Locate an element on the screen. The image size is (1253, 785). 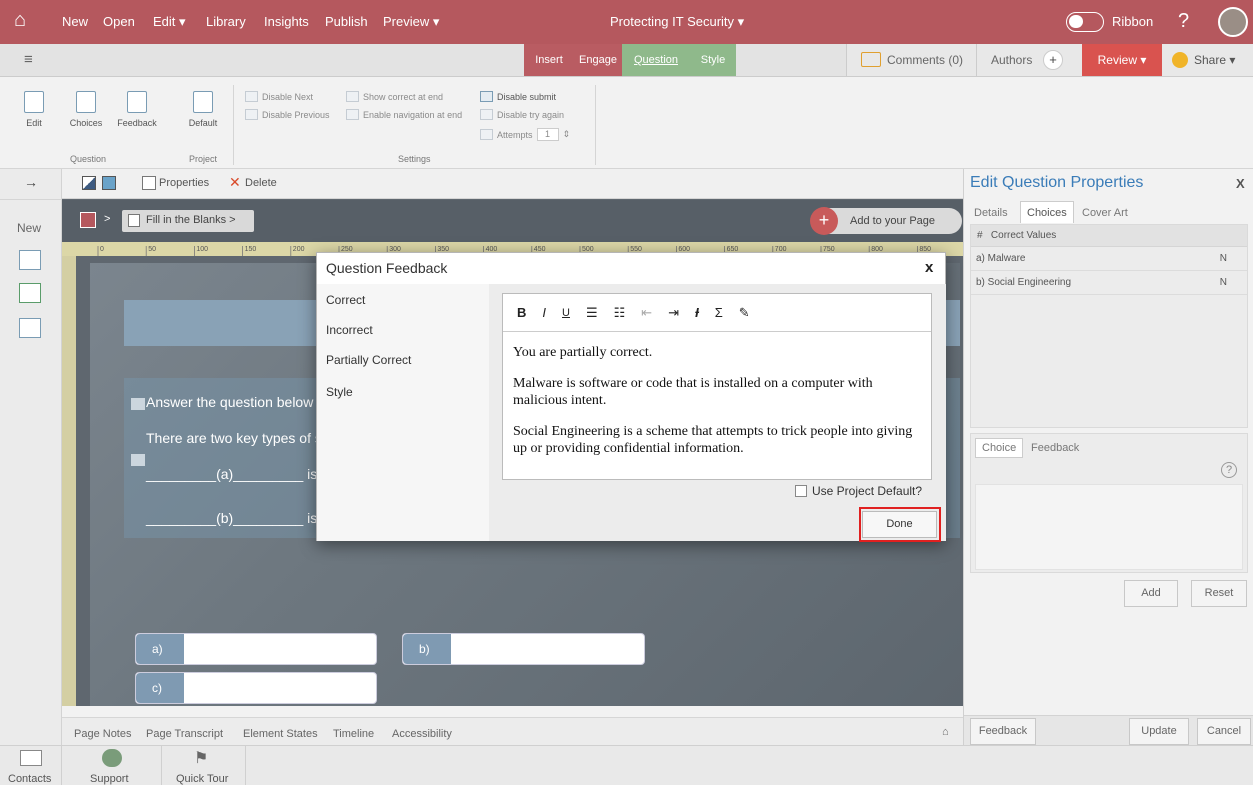
choice-text-area is located at coordinates (1109, 527).